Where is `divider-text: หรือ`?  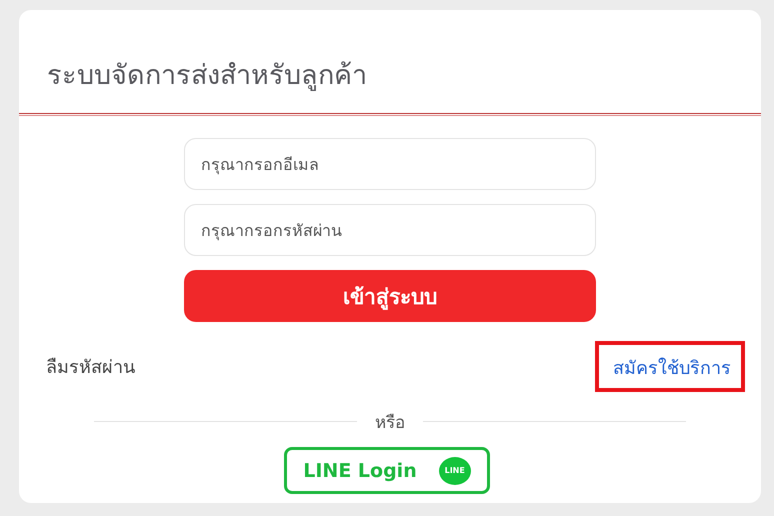
divider-text: หรือ is located at coordinates (390, 423).